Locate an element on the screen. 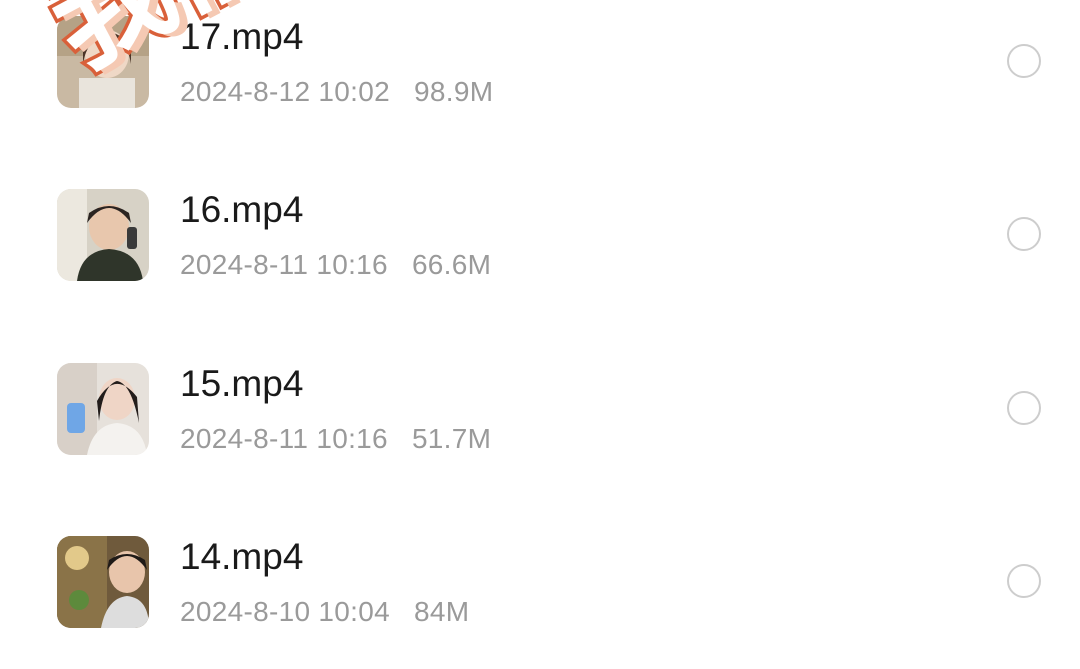  file-size: 66.6M is located at coordinates (451, 264).